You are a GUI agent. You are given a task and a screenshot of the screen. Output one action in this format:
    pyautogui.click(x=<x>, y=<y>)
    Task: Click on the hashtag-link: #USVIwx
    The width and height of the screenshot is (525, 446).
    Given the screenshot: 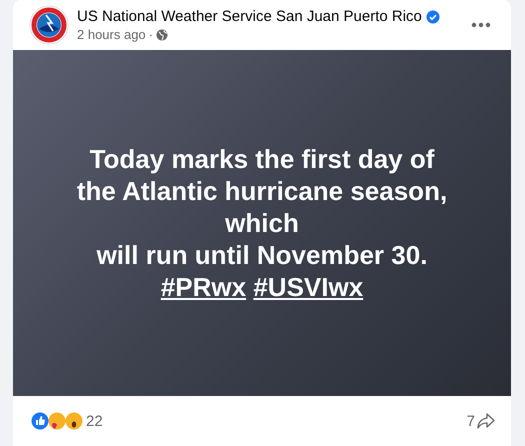 What is the action you would take?
    pyautogui.click(x=308, y=287)
    